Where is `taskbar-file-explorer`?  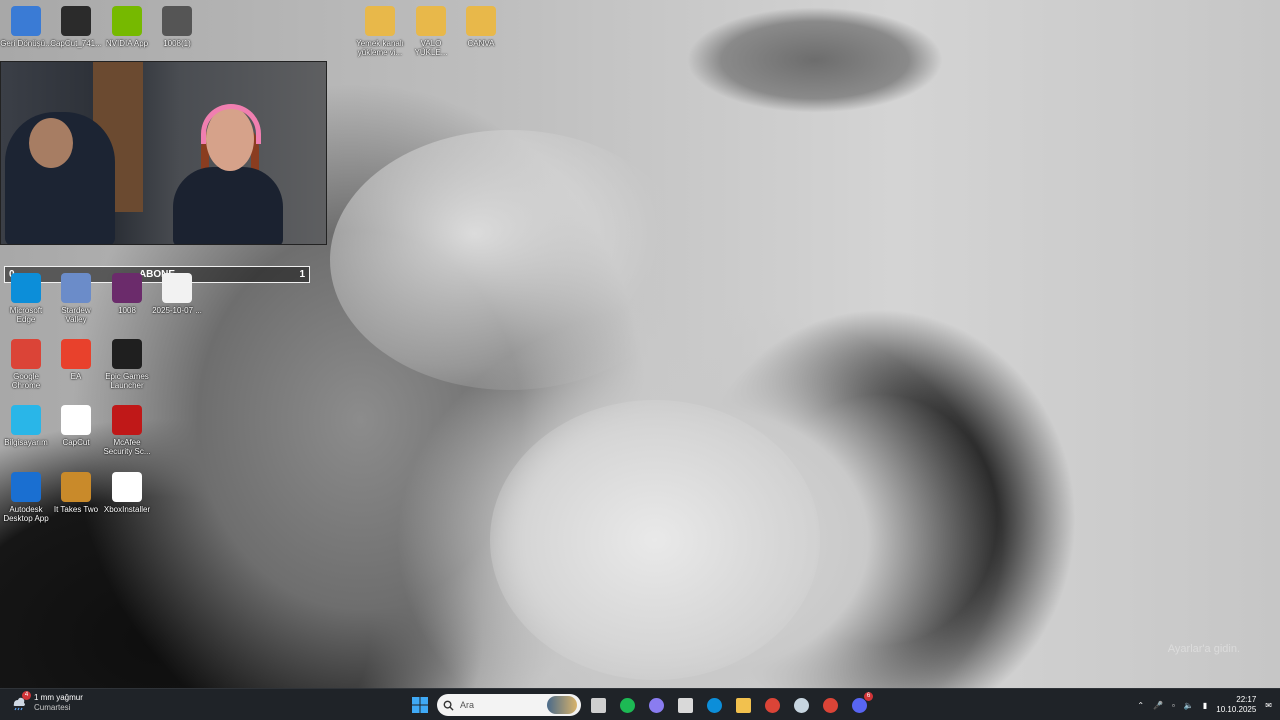 taskbar-file-explorer is located at coordinates (743, 705).